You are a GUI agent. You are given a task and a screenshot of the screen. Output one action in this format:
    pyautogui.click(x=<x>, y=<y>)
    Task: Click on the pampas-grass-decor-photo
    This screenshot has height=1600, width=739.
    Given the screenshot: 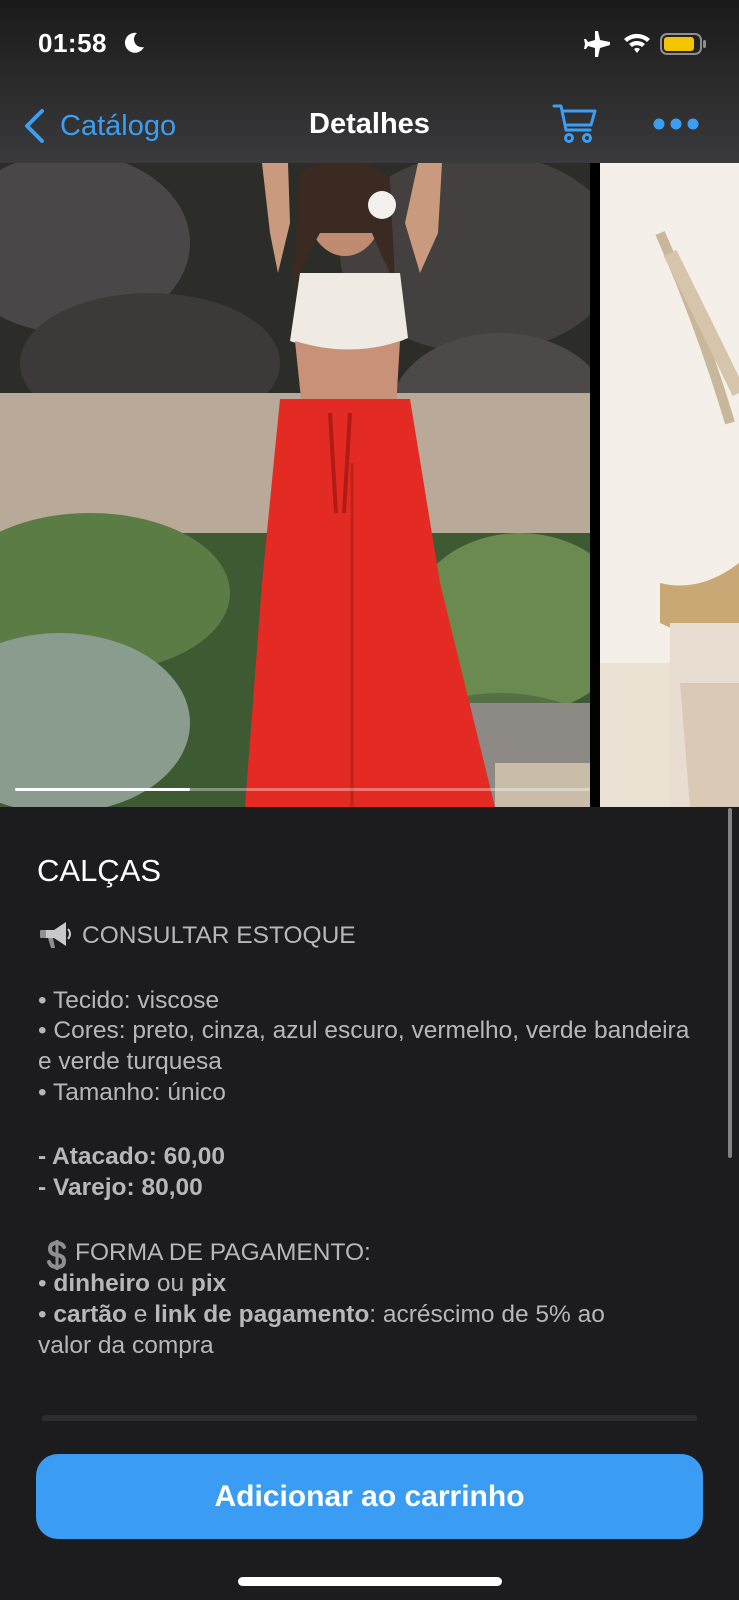 What is the action you would take?
    pyautogui.click(x=669, y=485)
    